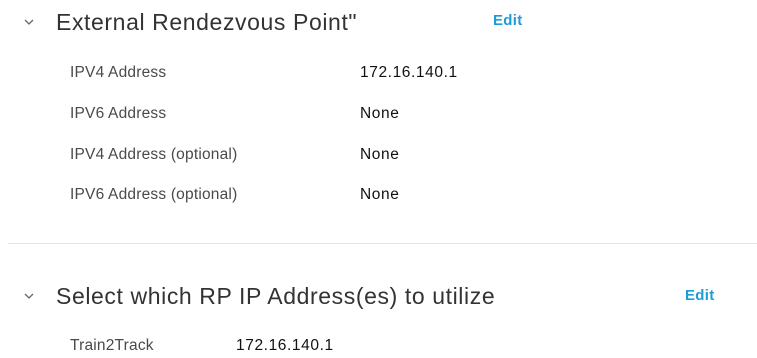 The image size is (757, 358). I want to click on ipv6-address-row: IPV6 Address None, so click(370, 115).